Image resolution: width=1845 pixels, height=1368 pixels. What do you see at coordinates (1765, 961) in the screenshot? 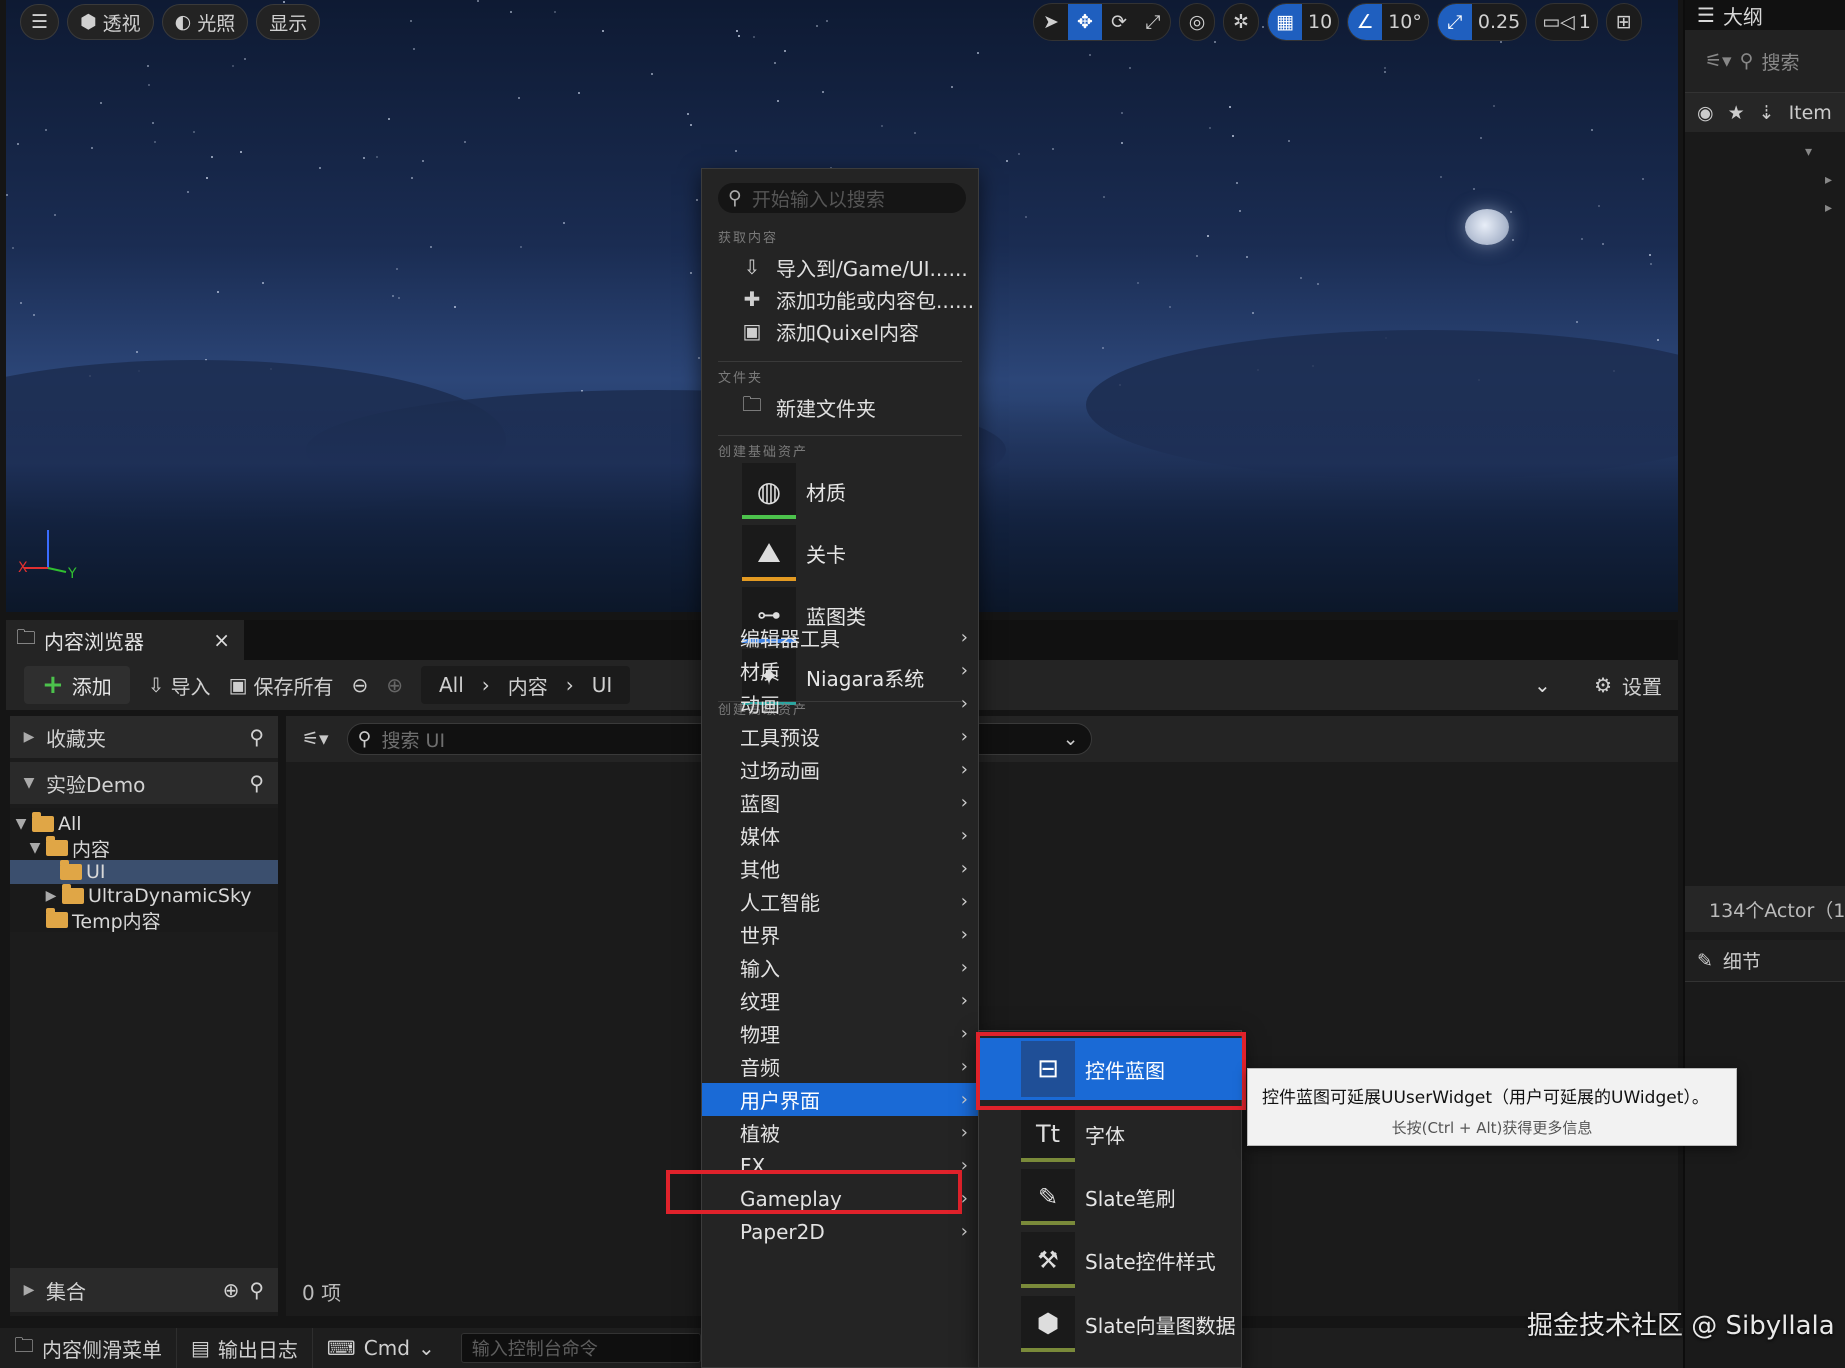
I see `details-tab: ✎ 细节` at bounding box center [1765, 961].